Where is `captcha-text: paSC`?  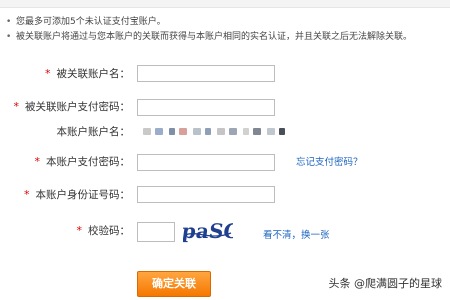
captcha-text: paSC is located at coordinates (208, 231).